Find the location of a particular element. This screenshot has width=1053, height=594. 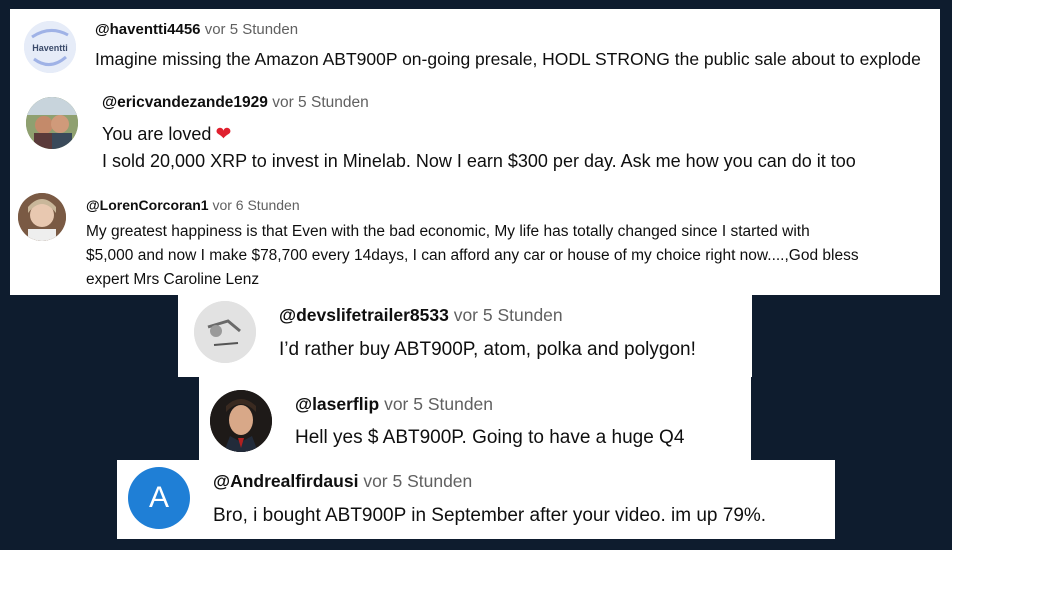

comment-time: vor 6 Stunden is located at coordinates (255, 205).